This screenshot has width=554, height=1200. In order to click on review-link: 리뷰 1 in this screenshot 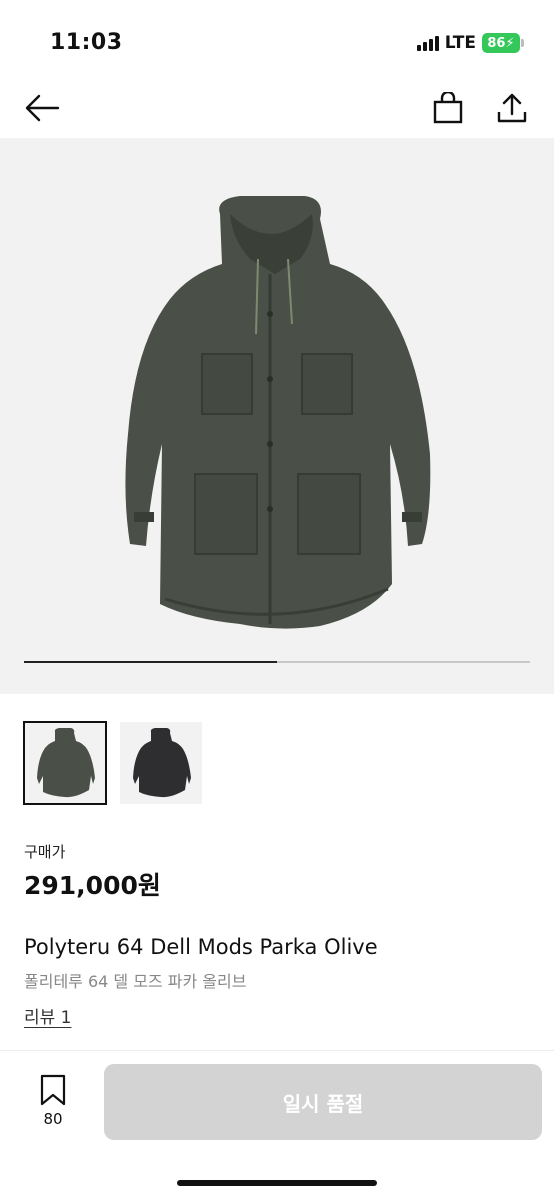, I will do `click(48, 1015)`.